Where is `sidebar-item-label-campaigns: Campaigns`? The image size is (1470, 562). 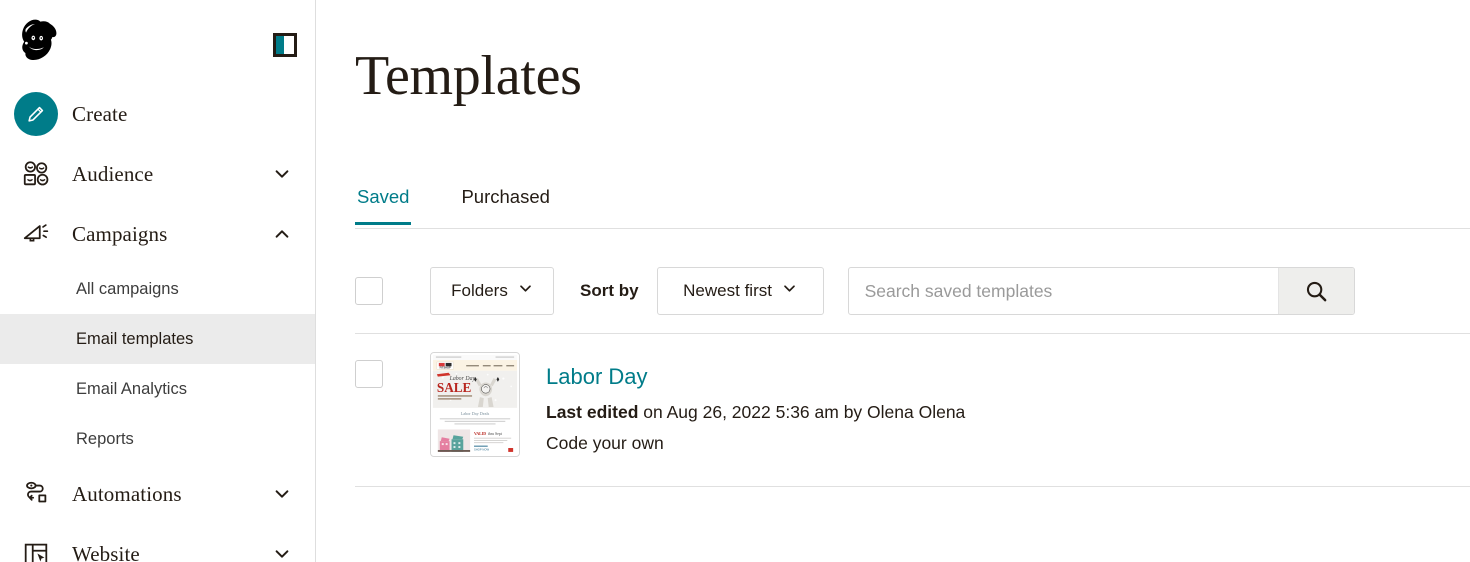 sidebar-item-label-campaigns: Campaigns is located at coordinates (120, 233).